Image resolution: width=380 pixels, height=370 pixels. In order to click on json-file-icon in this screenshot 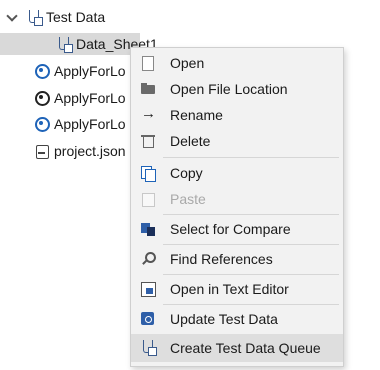, I will do `click(42, 151)`.